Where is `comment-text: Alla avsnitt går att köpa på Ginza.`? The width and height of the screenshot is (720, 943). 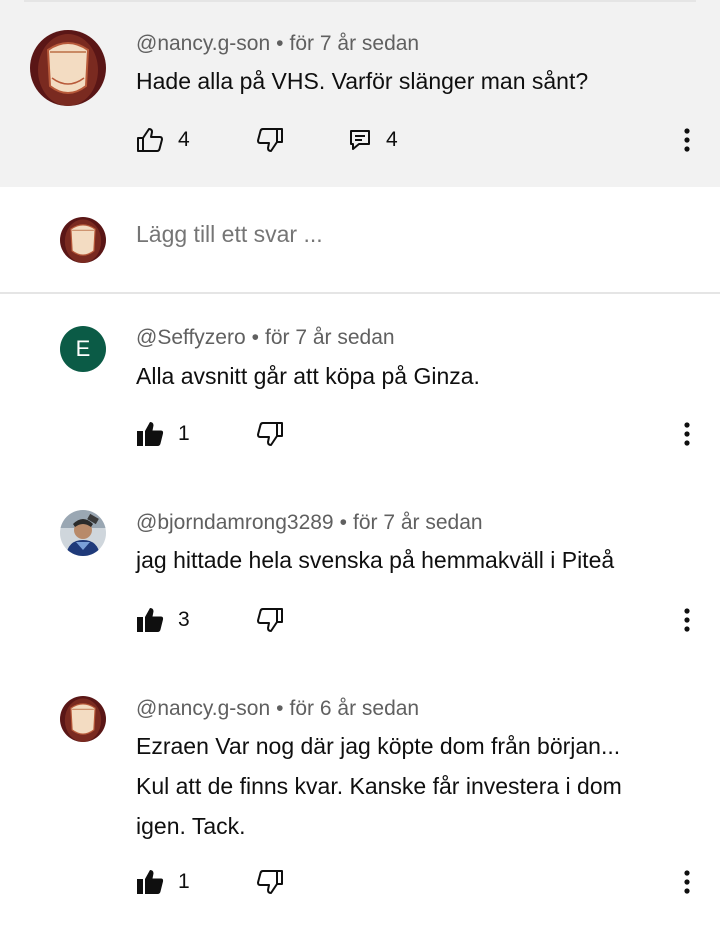 comment-text: Alla avsnitt går att köpa på Ginza. is located at coordinates (308, 376).